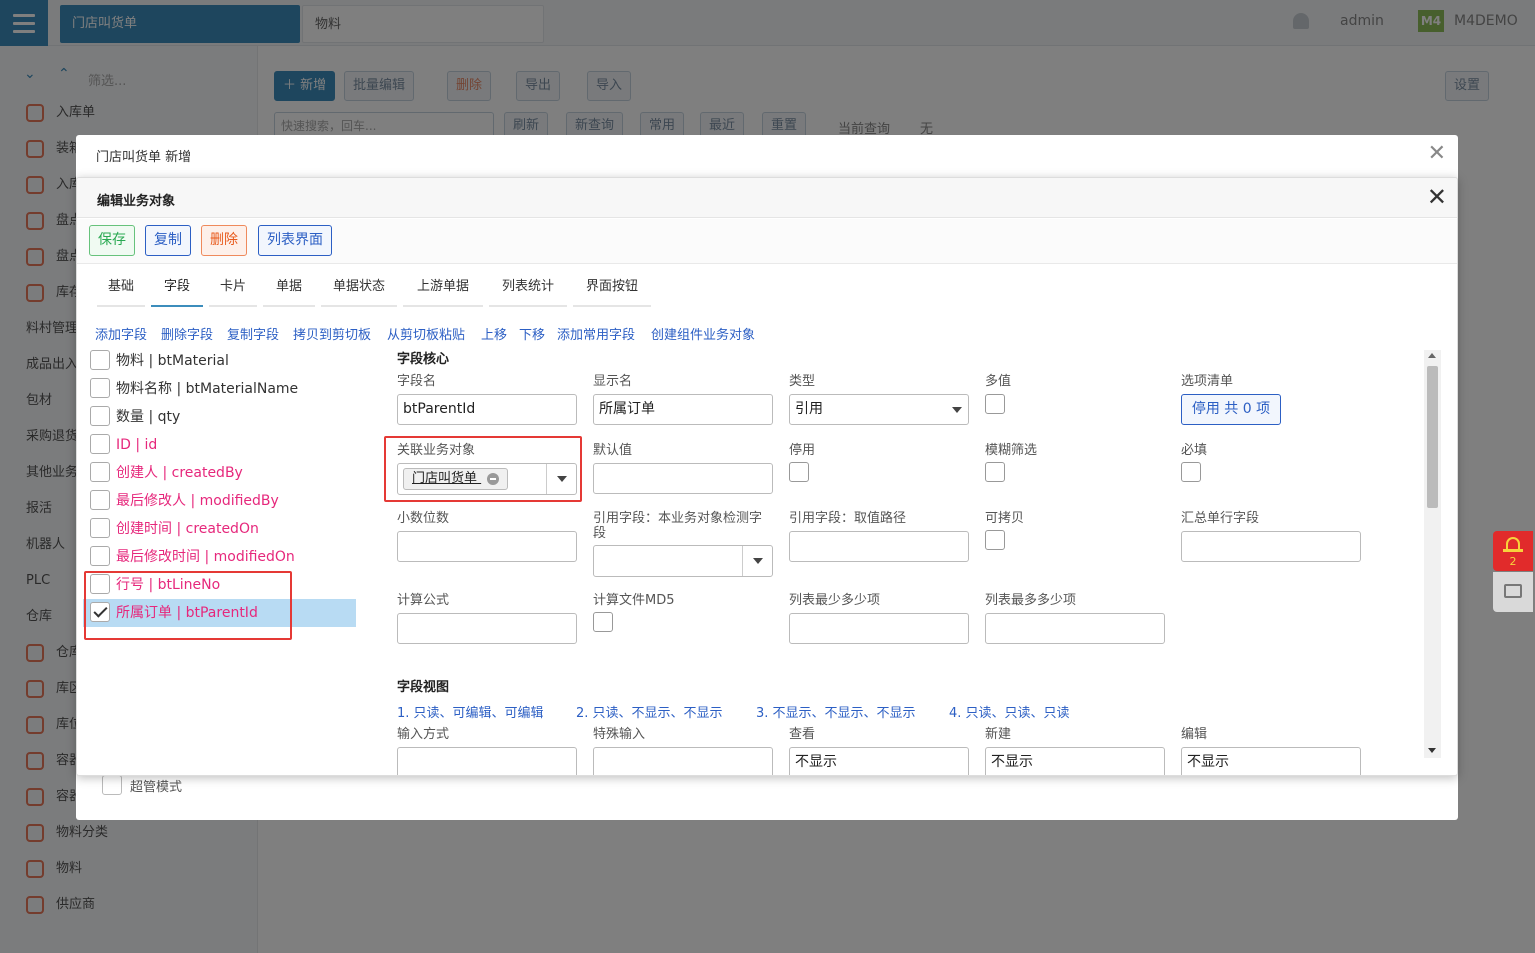 The height and width of the screenshot is (953, 1535). I want to click on copyable-label: 可拷贝, so click(1005, 518).